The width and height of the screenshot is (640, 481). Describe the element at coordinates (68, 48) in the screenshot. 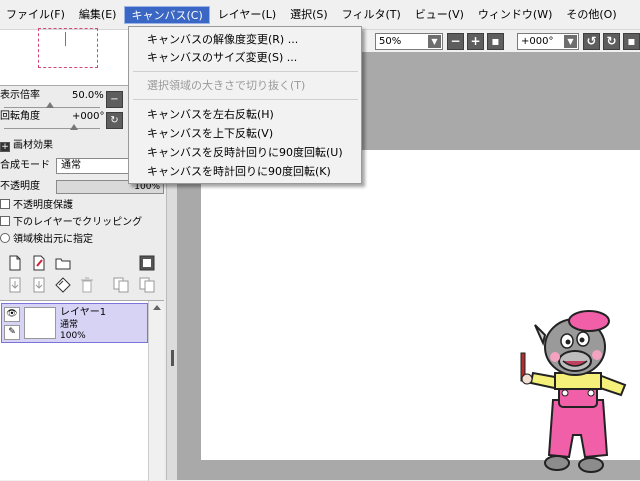

I see `navigator-view-rect` at that location.